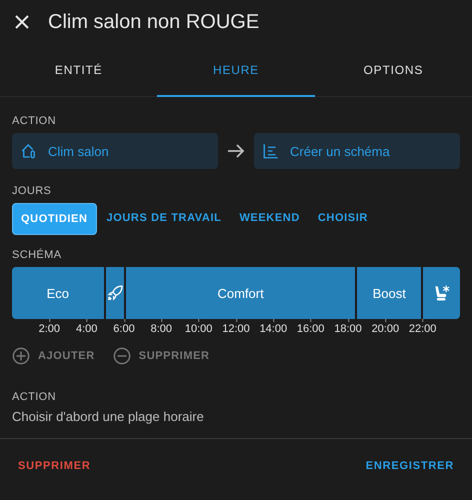  What do you see at coordinates (310, 327) in the screenshot?
I see `time-tick: 16:00` at bounding box center [310, 327].